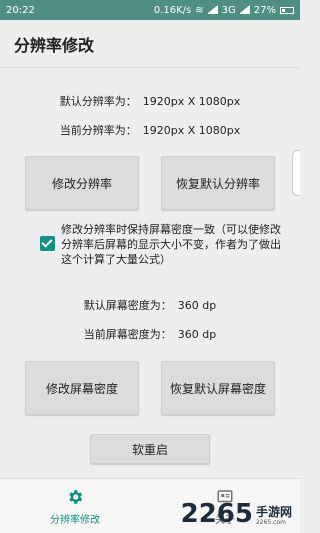 This screenshot has width=320, height=533. What do you see at coordinates (82, 388) in the screenshot?
I see `modify-density-button: 修改屏幕密度` at bounding box center [82, 388].